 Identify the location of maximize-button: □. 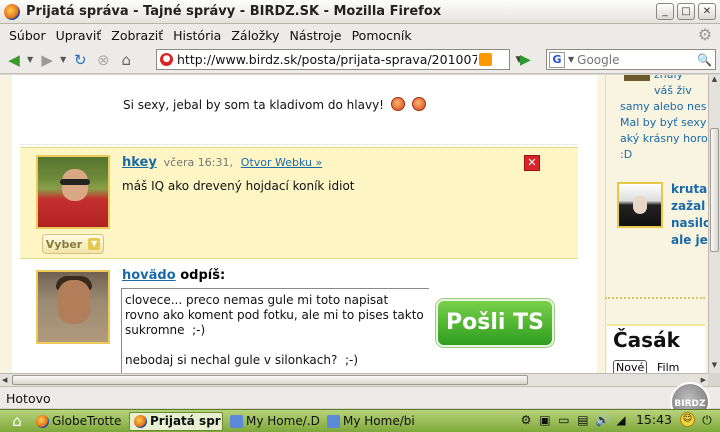
(686, 11).